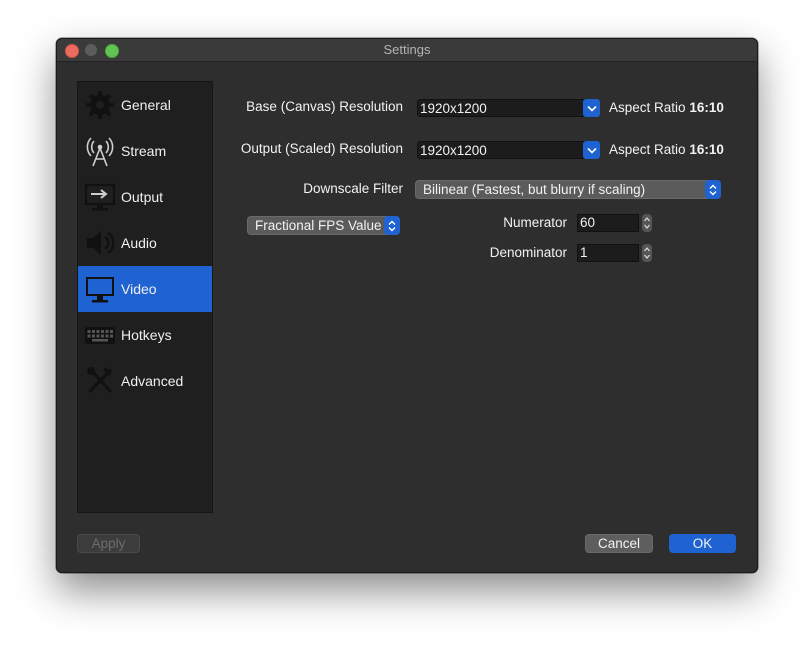 This screenshot has width=812, height=646. What do you see at coordinates (453, 108) in the screenshot?
I see `base-resolution-value: 1920x1200` at bounding box center [453, 108].